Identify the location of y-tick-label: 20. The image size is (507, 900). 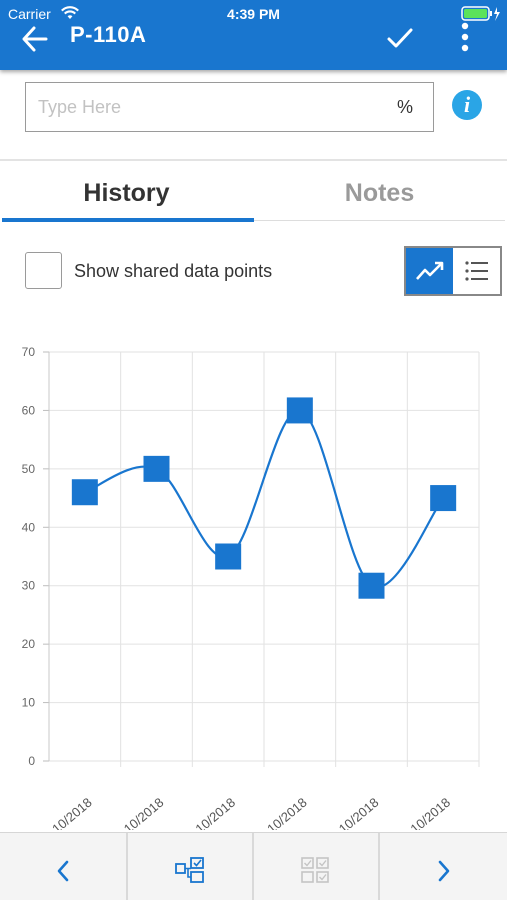
(29, 644).